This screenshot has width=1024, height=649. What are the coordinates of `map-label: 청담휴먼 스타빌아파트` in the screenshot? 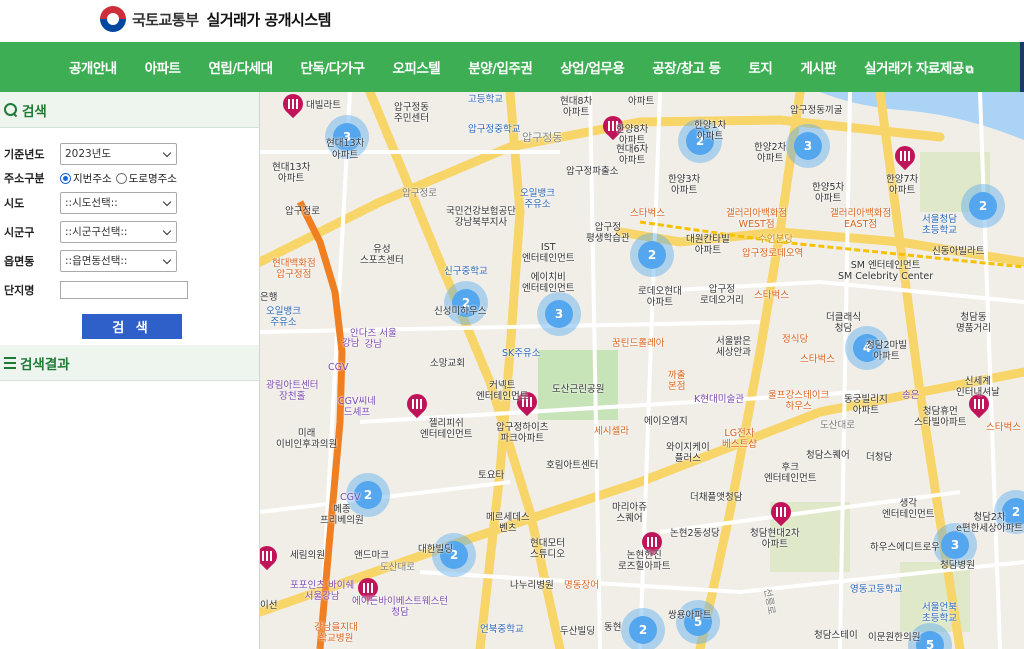 It's located at (940, 417).